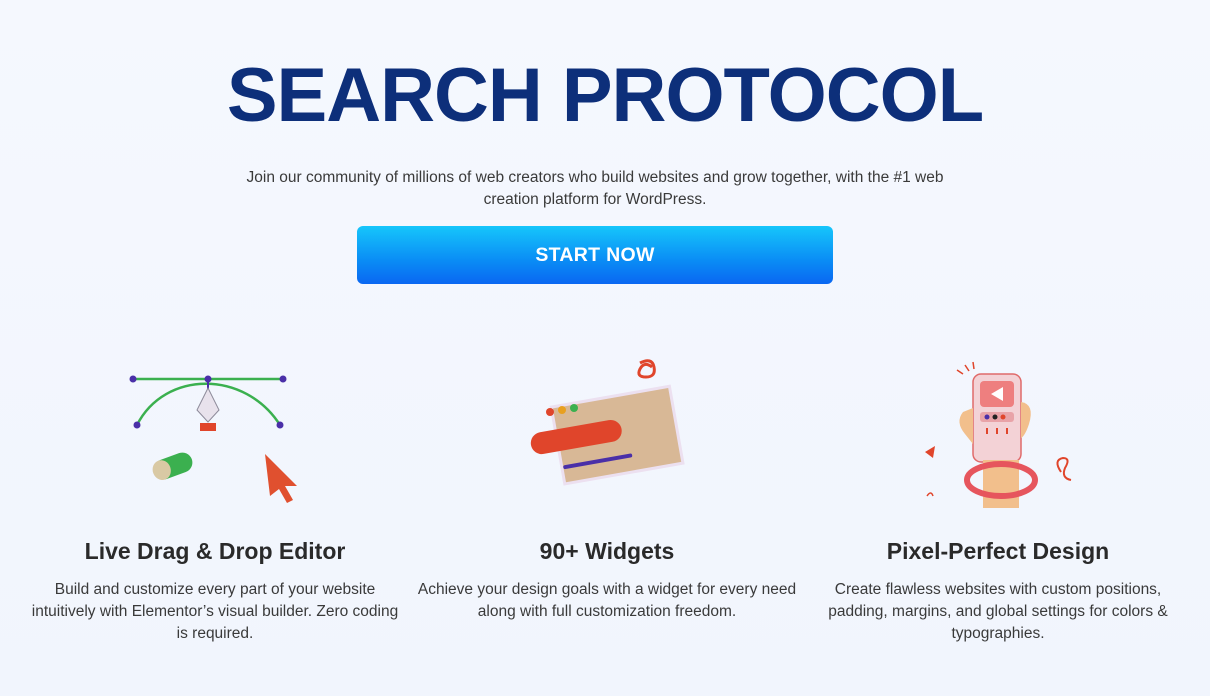 The width and height of the screenshot is (1210, 696). I want to click on hero-title: SEARCH PROTOCOL, so click(605, 95).